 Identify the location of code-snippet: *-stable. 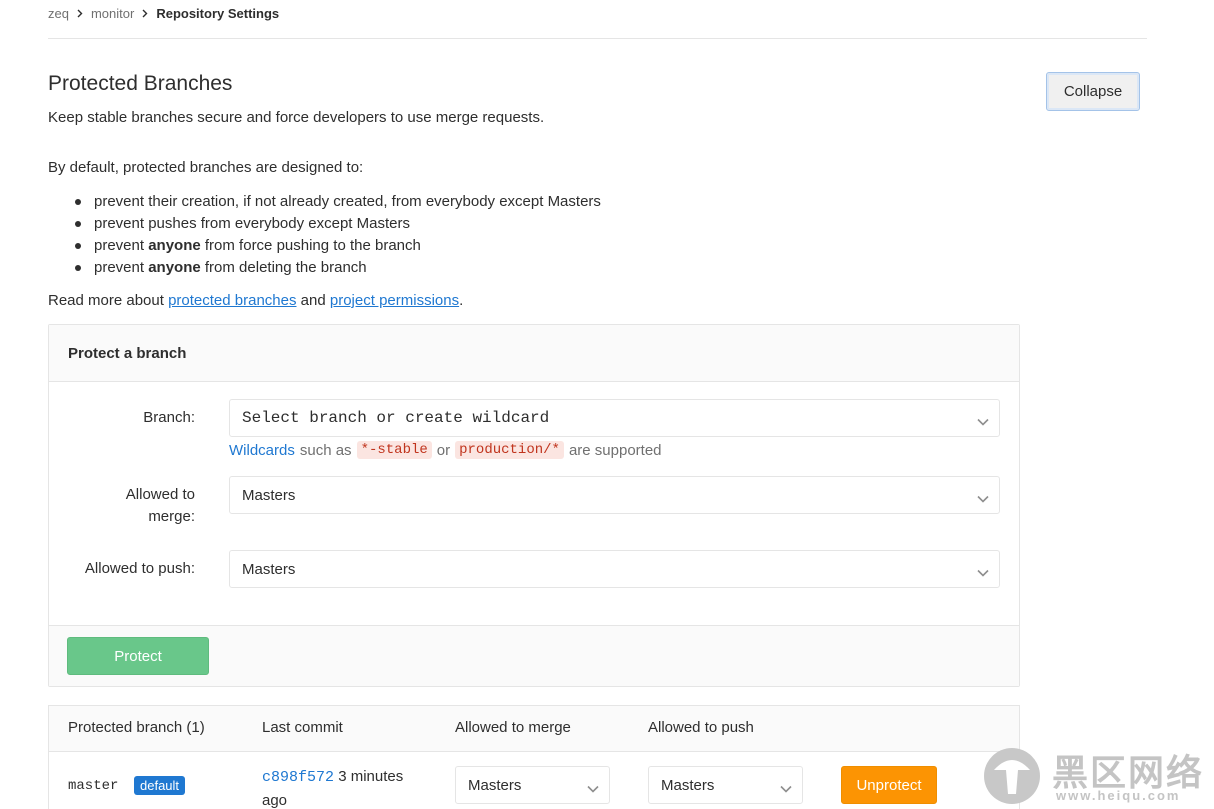
(394, 450).